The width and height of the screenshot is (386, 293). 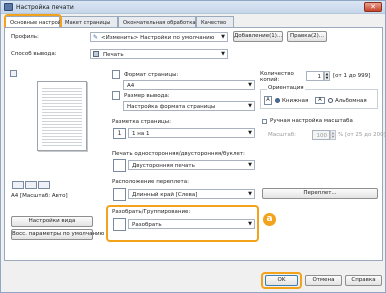 What do you see at coordinates (31, 185) in the screenshot?
I see `page-order-icon` at bounding box center [31, 185].